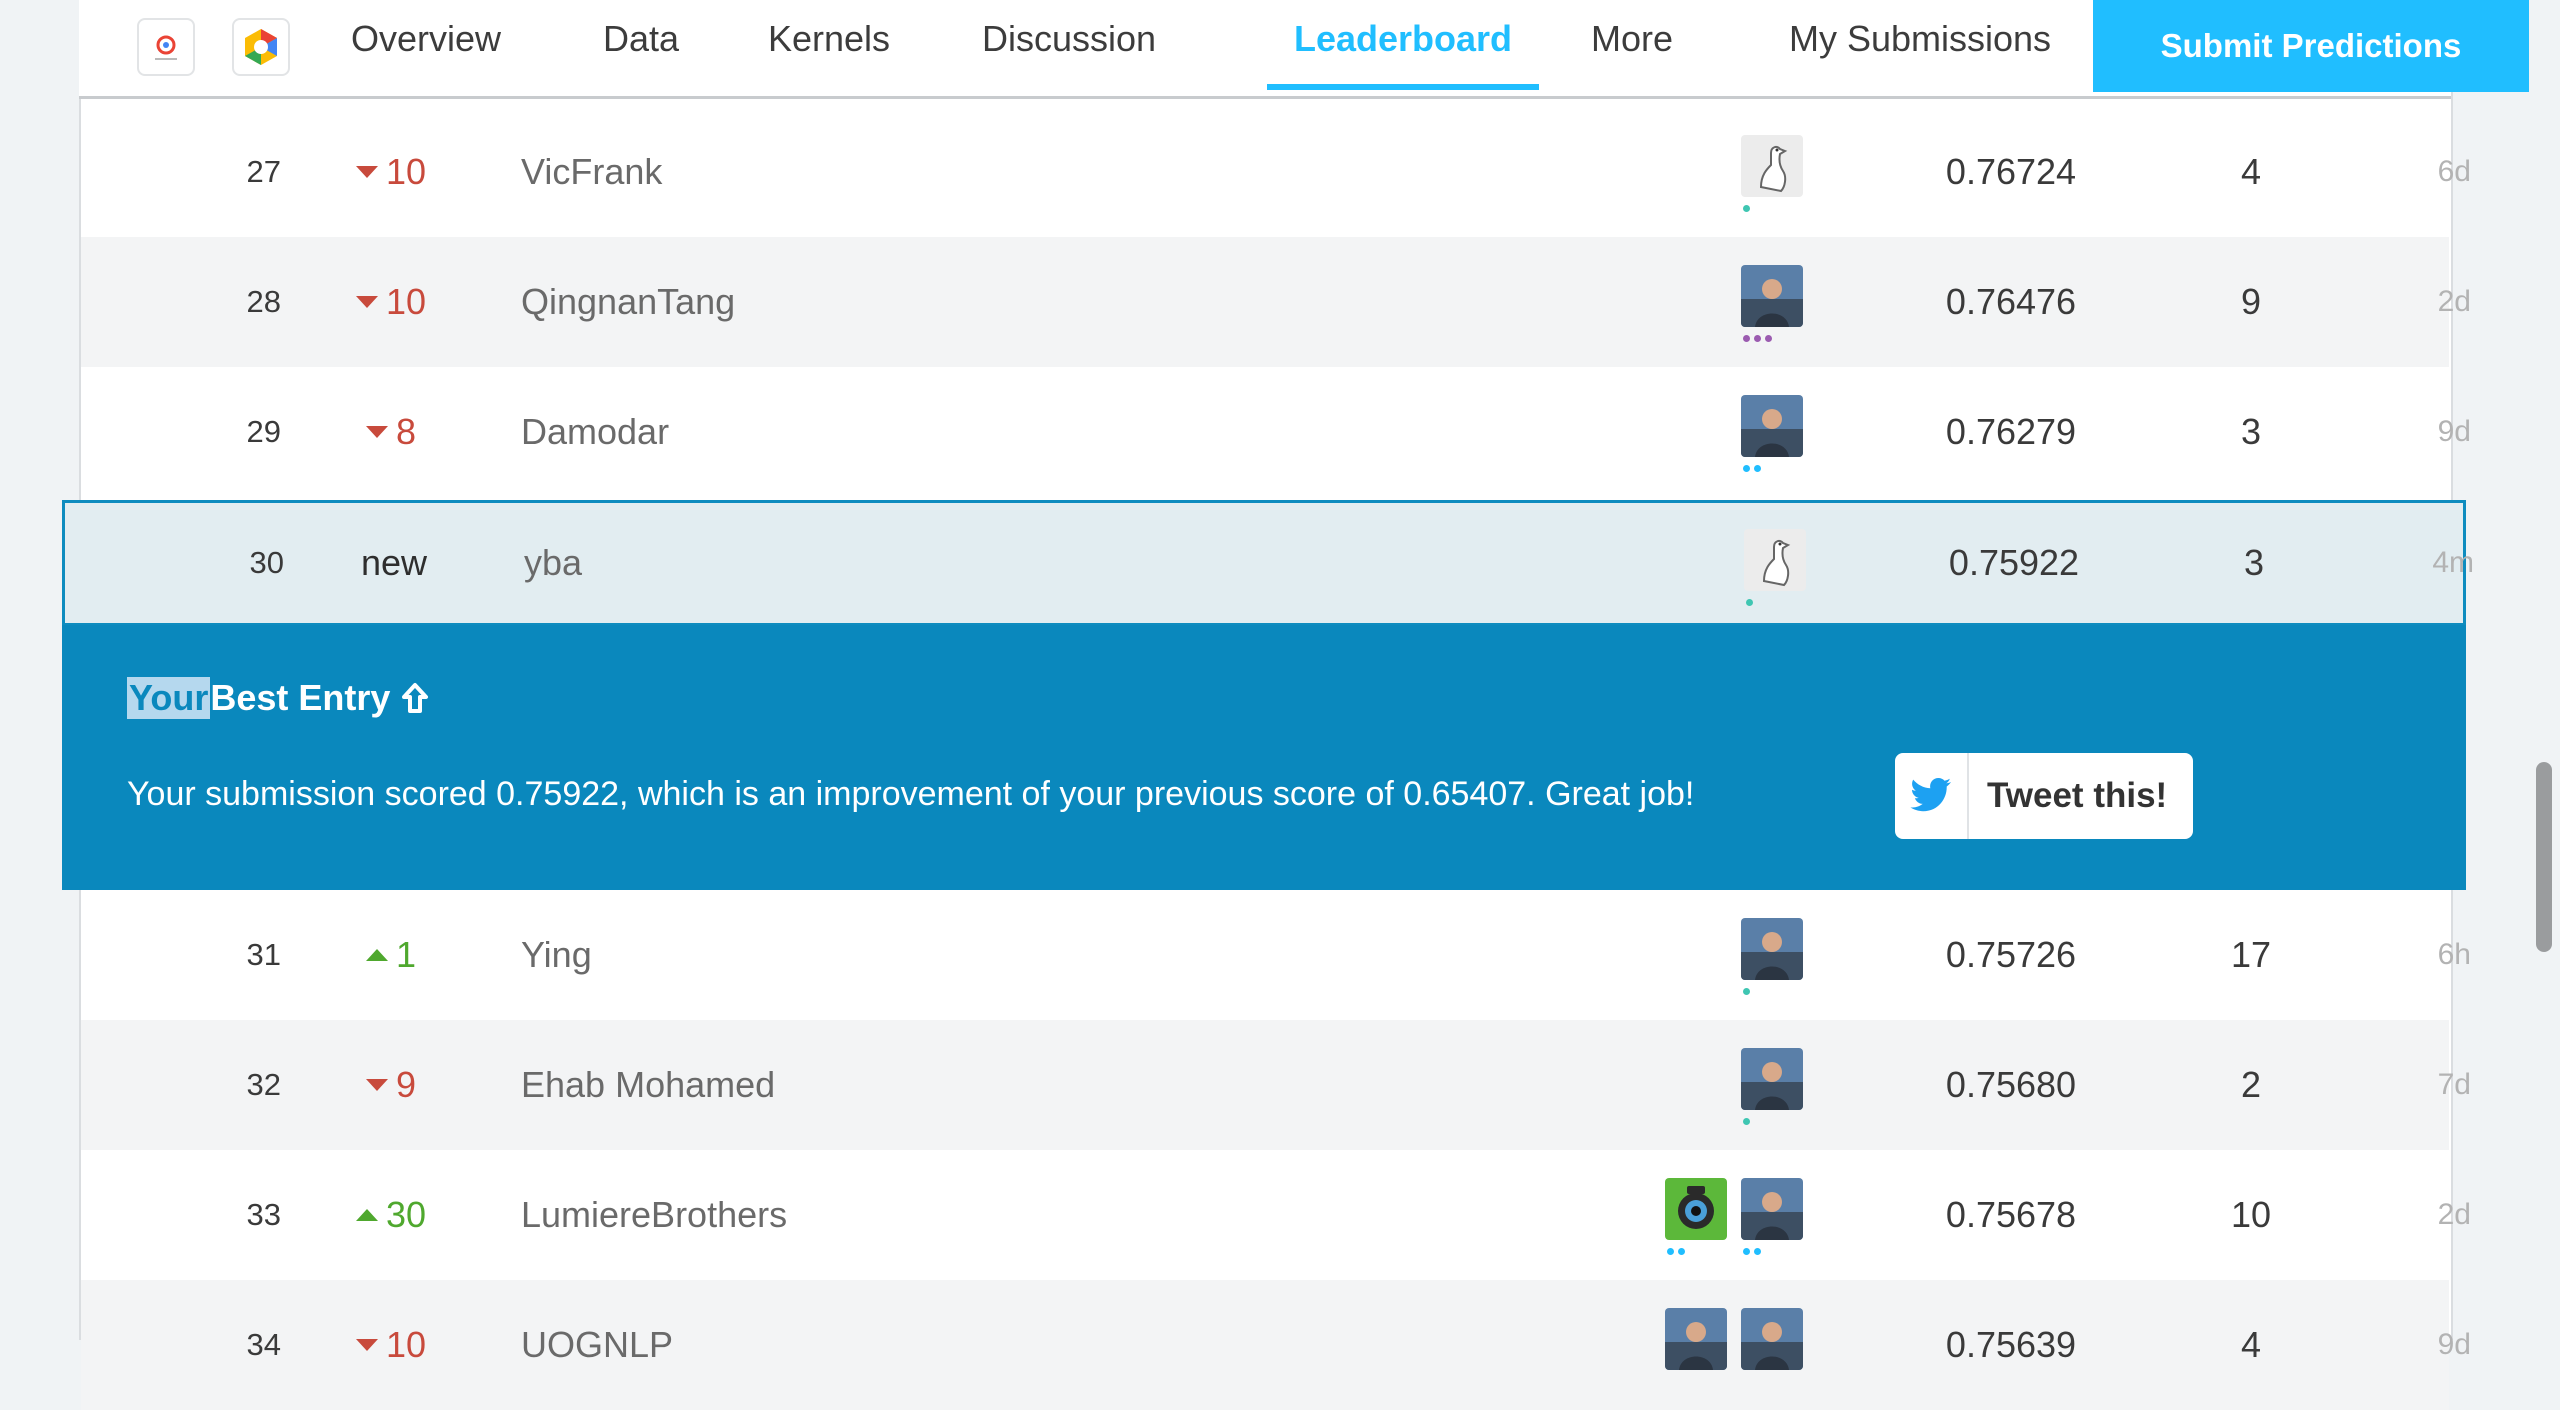  Describe the element at coordinates (1276, 302) in the screenshot. I see `leaderboard-row: 28 10 QingnanTang 0.76476 9 2d` at that location.